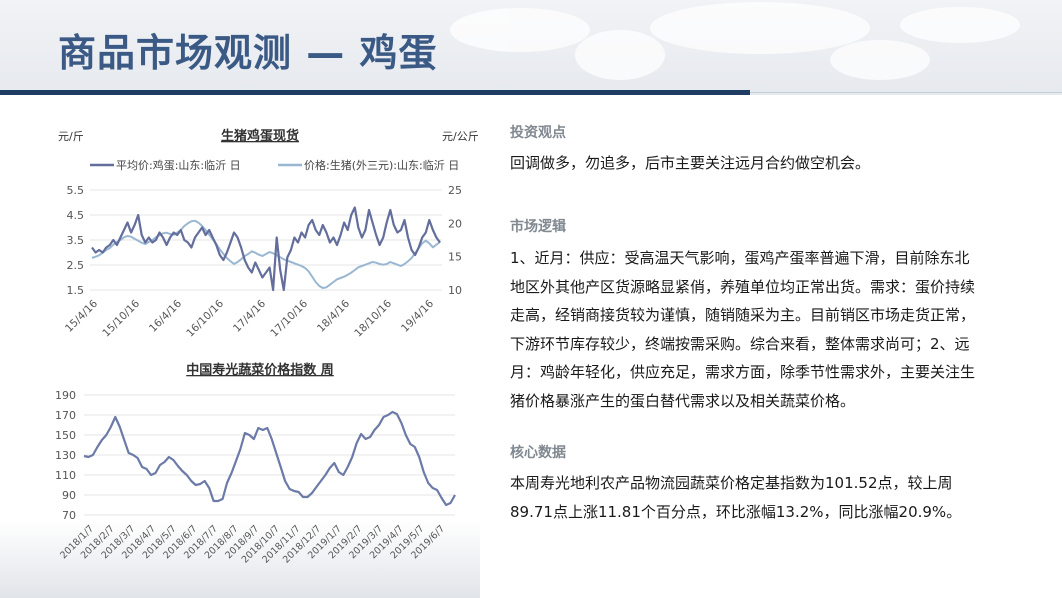 Image resolution: width=1062 pixels, height=598 pixels. Describe the element at coordinates (538, 133) in the screenshot. I see `section-heading-investment: 投资观点` at that location.